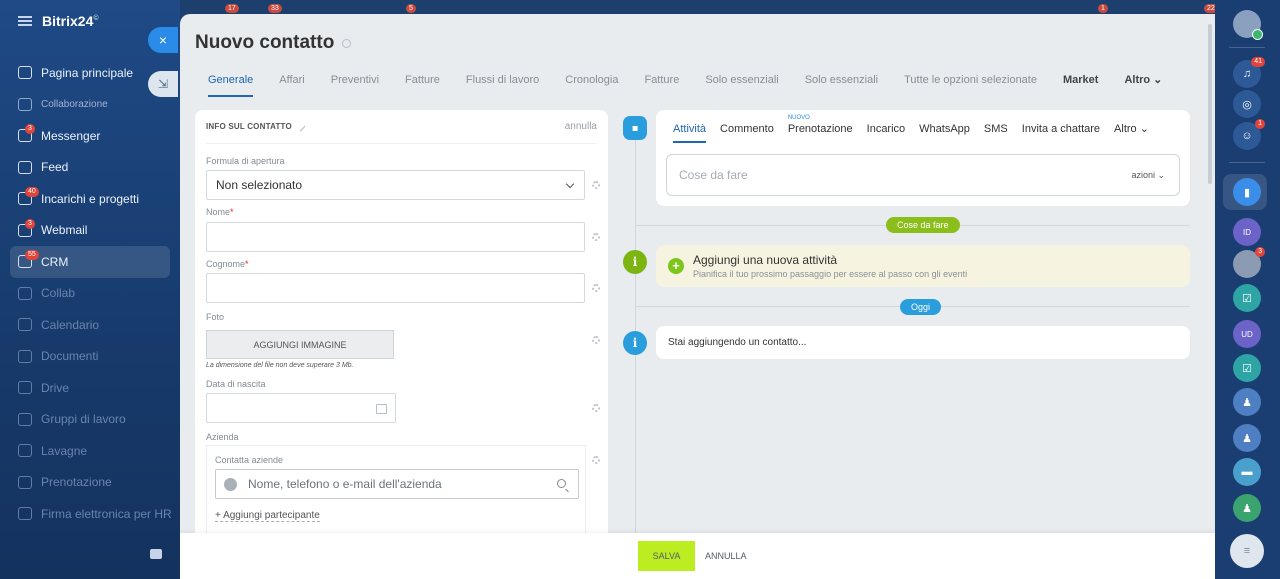  What do you see at coordinates (1210, 104) in the screenshot?
I see `scrollbar` at bounding box center [1210, 104].